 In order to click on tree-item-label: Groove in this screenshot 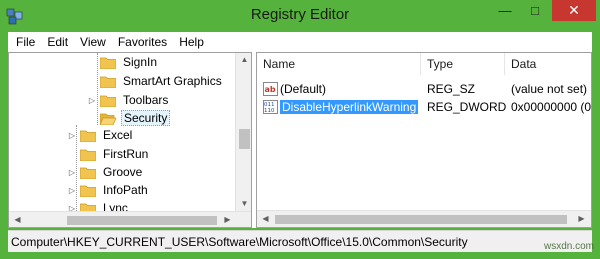, I will do `click(123, 172)`.